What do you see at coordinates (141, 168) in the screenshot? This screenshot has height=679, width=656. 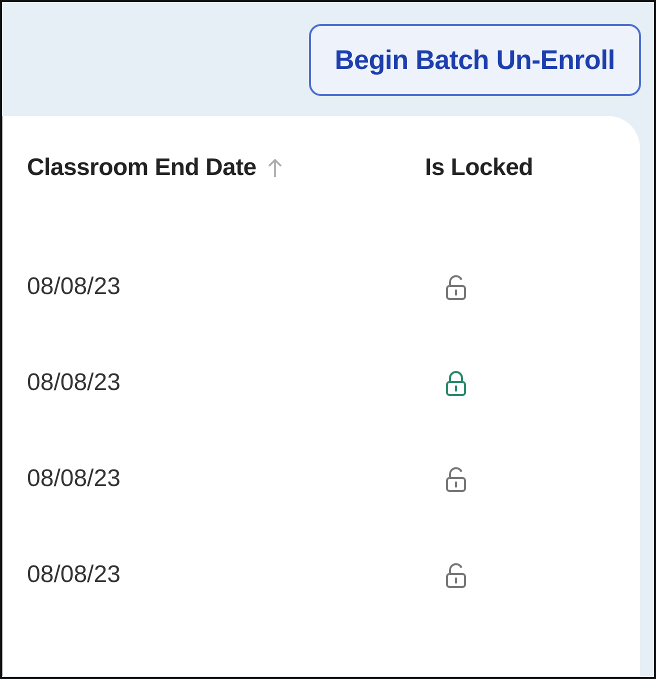 I see `column-header: Classroom End Date` at bounding box center [141, 168].